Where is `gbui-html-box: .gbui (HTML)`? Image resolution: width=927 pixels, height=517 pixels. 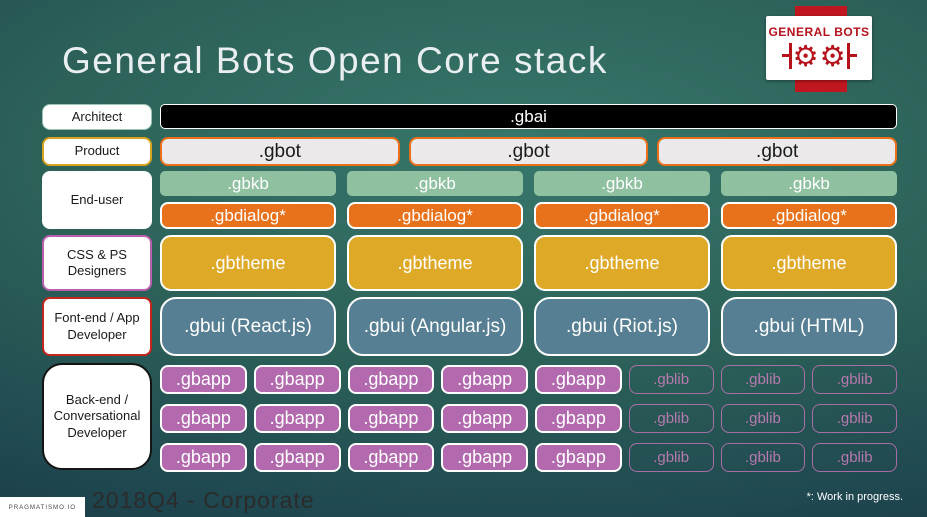
gbui-html-box: .gbui (HTML) is located at coordinates (809, 326).